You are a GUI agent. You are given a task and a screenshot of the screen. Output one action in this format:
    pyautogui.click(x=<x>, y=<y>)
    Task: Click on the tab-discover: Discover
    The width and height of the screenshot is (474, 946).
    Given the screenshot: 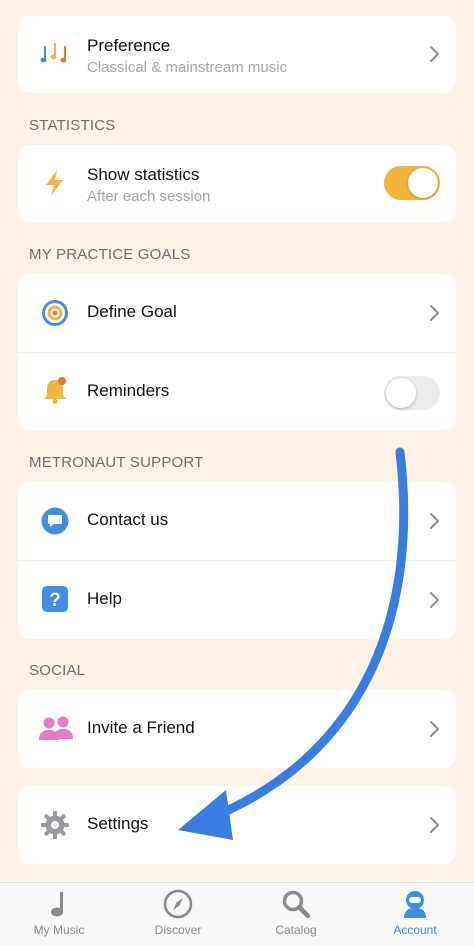 What is the action you would take?
    pyautogui.click(x=178, y=914)
    